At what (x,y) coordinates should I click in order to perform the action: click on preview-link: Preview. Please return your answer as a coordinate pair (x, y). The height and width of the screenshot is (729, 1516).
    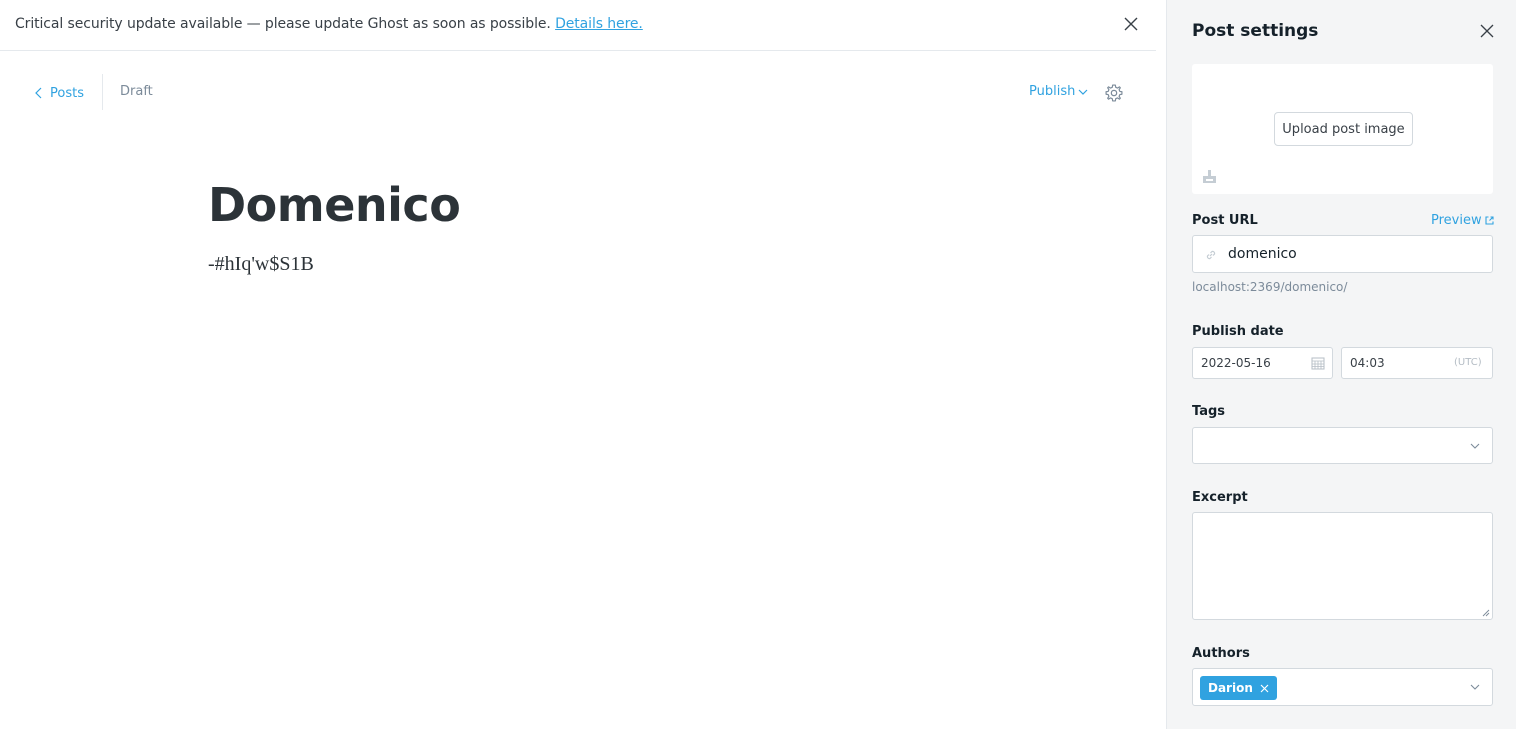
    Looking at the image, I should click on (1462, 220).